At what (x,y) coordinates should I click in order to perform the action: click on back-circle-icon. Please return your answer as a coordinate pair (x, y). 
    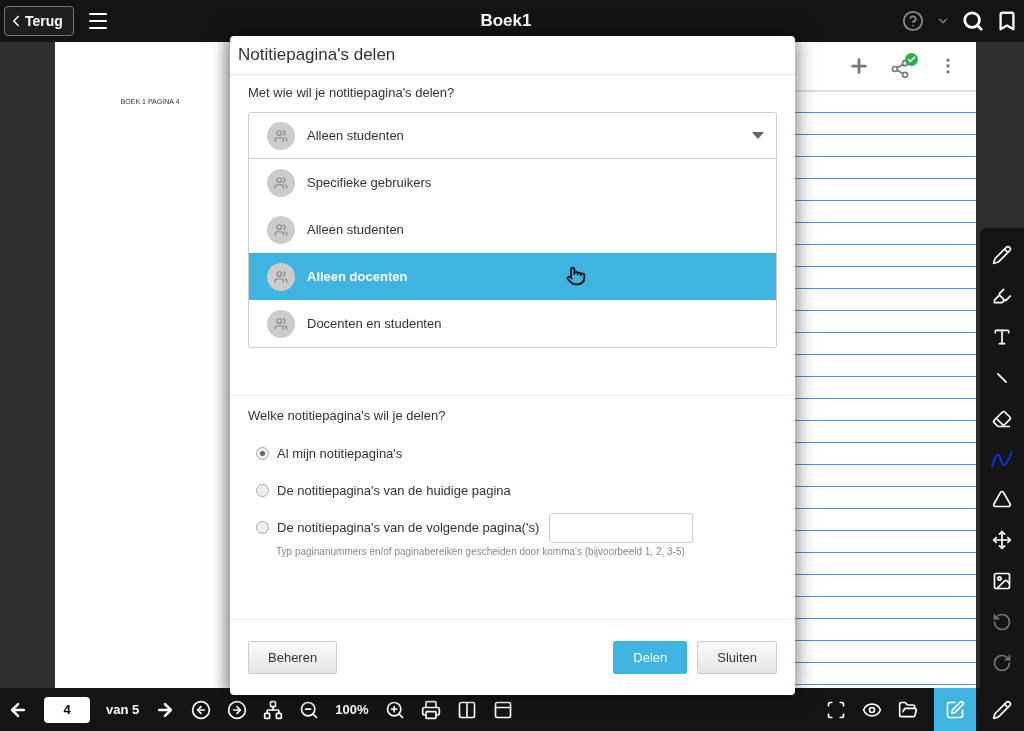
    Looking at the image, I should click on (201, 709).